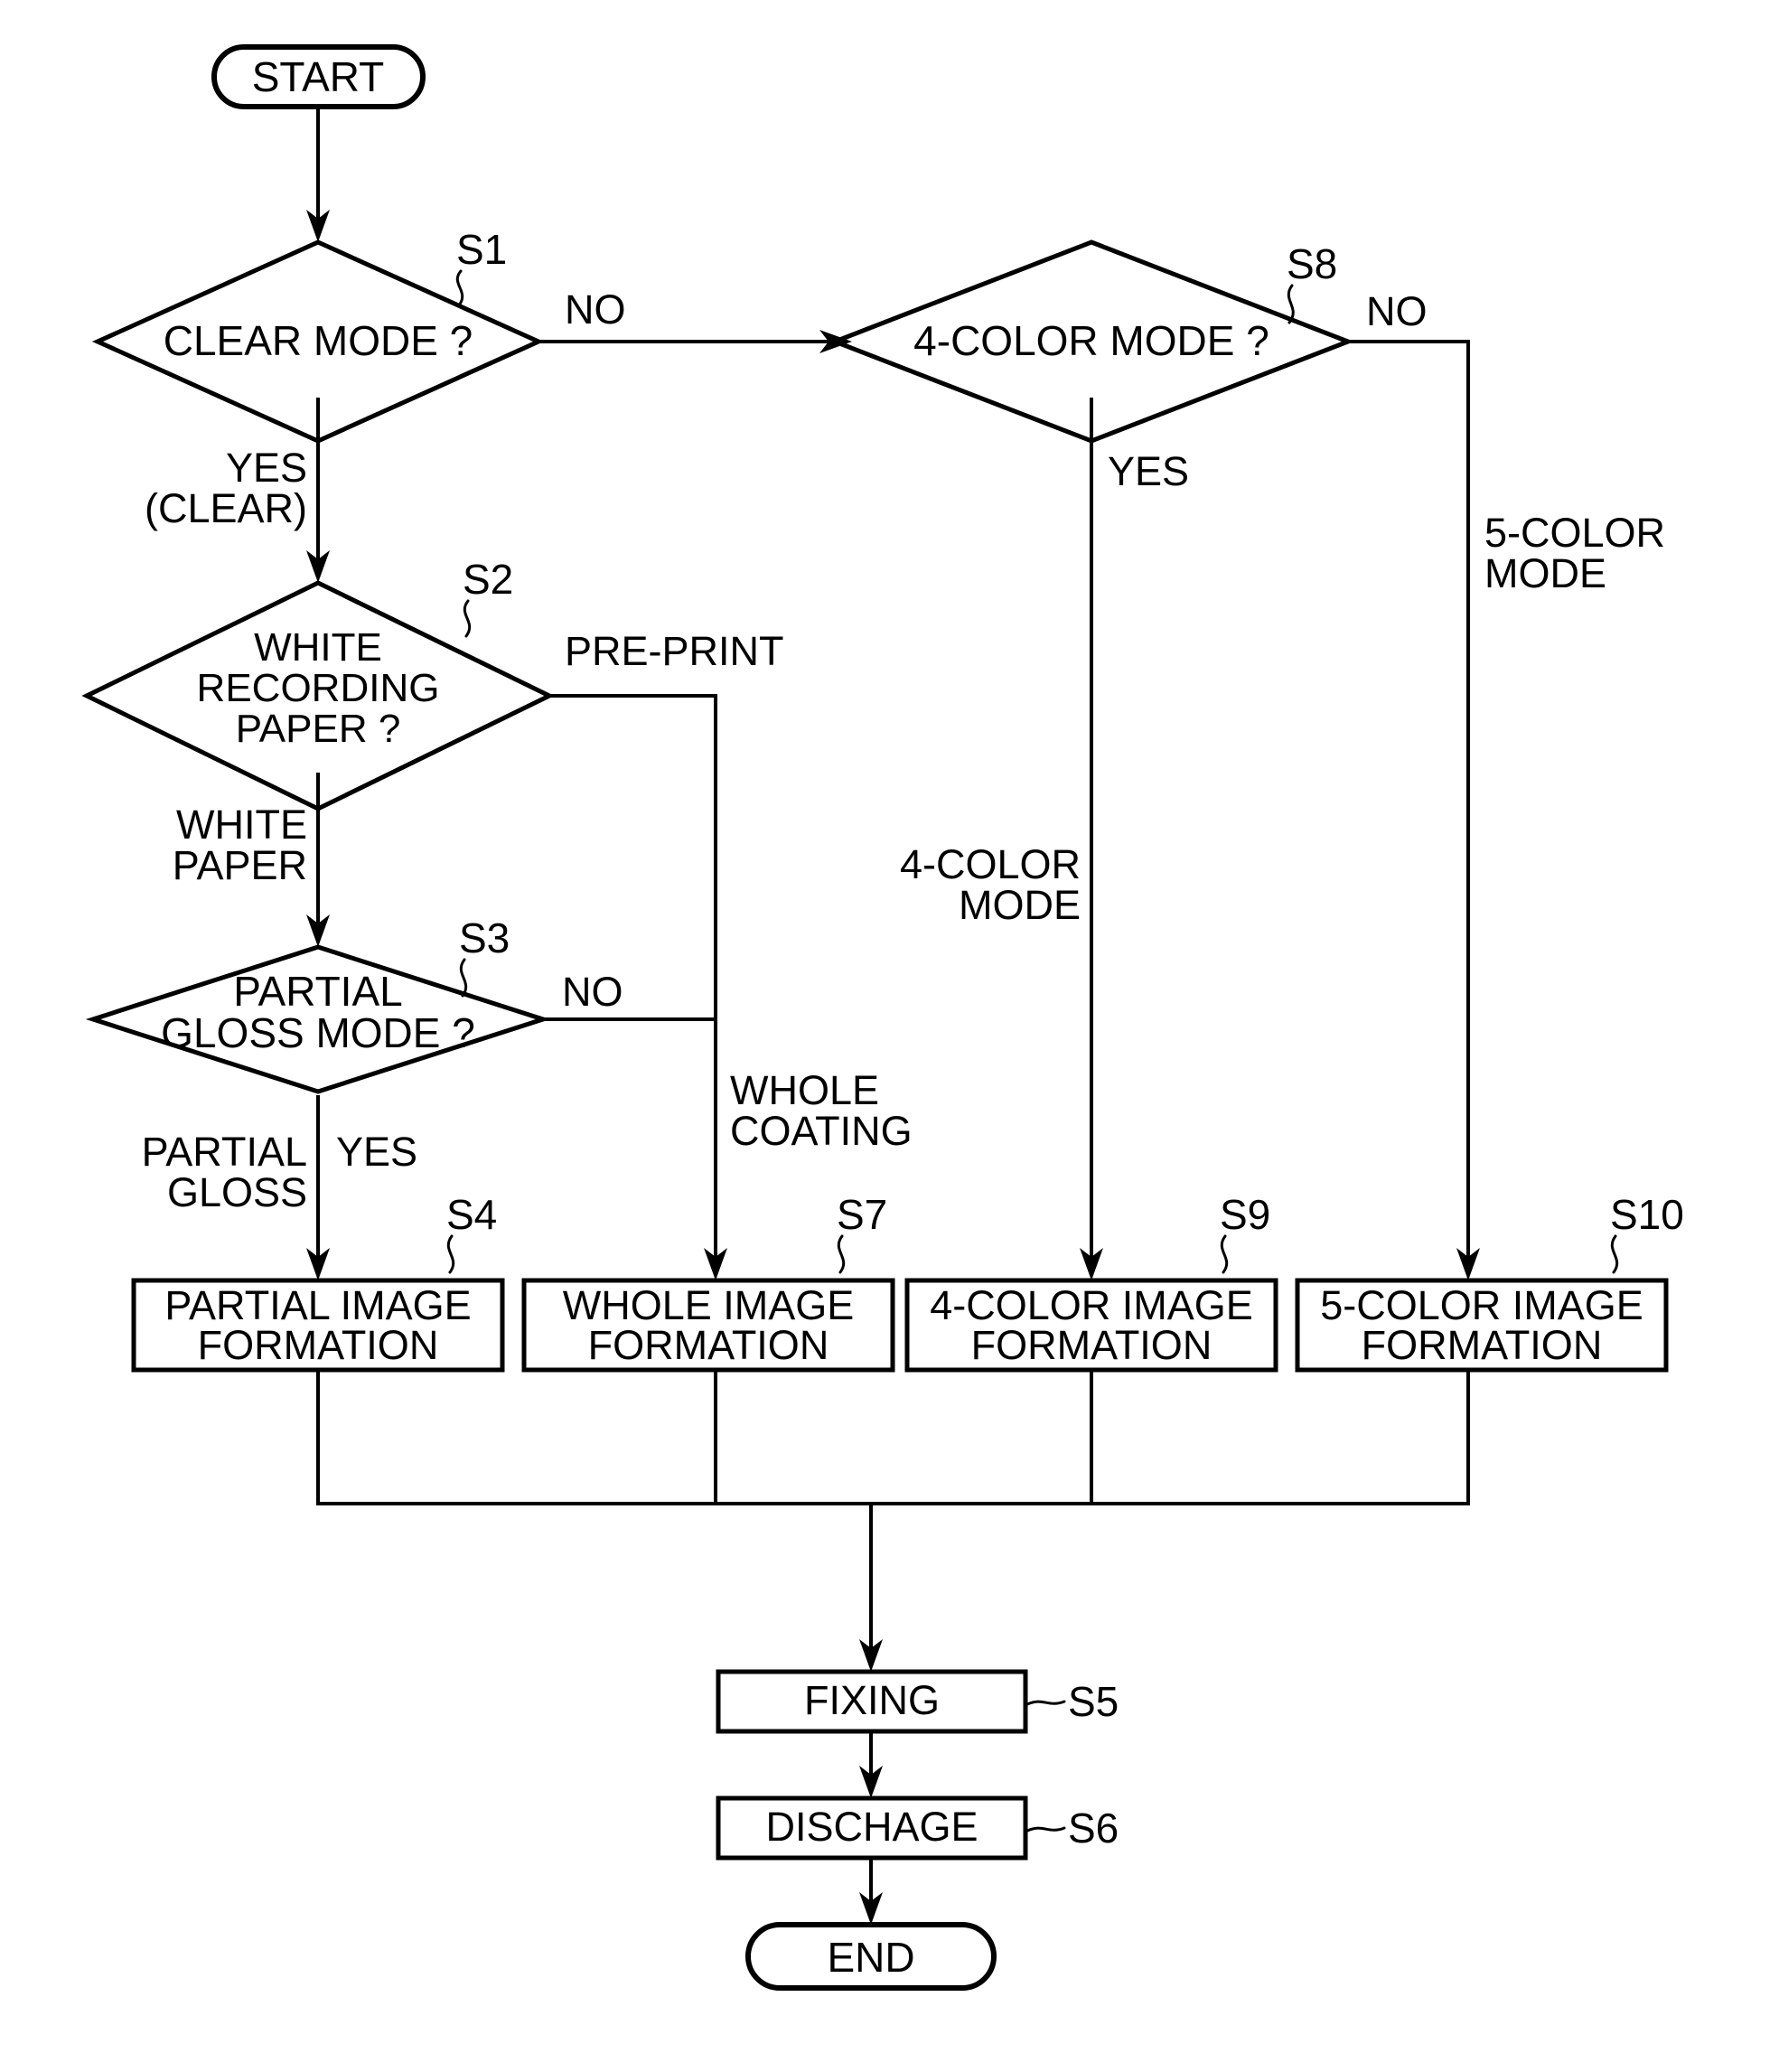  Describe the element at coordinates (266, 468) in the screenshot. I see `edge-label-s1-yes-1: YES` at that location.